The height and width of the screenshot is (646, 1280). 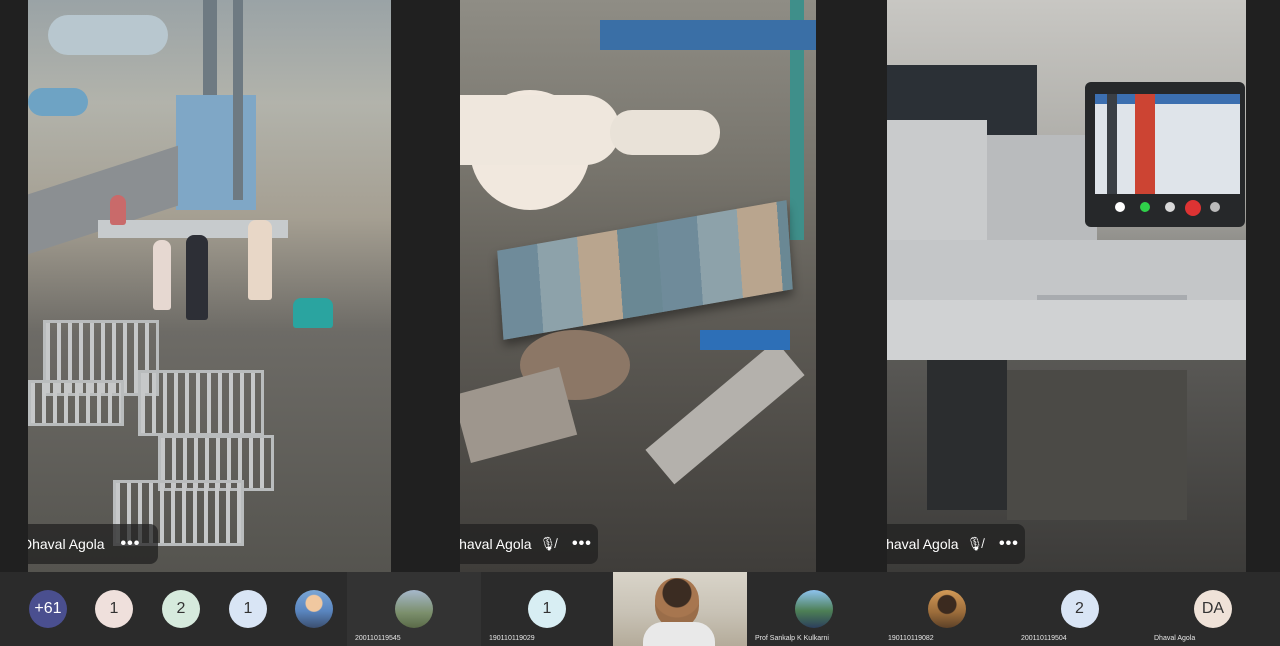 I want to click on participant-tile: 190110119082, so click(x=946, y=609).